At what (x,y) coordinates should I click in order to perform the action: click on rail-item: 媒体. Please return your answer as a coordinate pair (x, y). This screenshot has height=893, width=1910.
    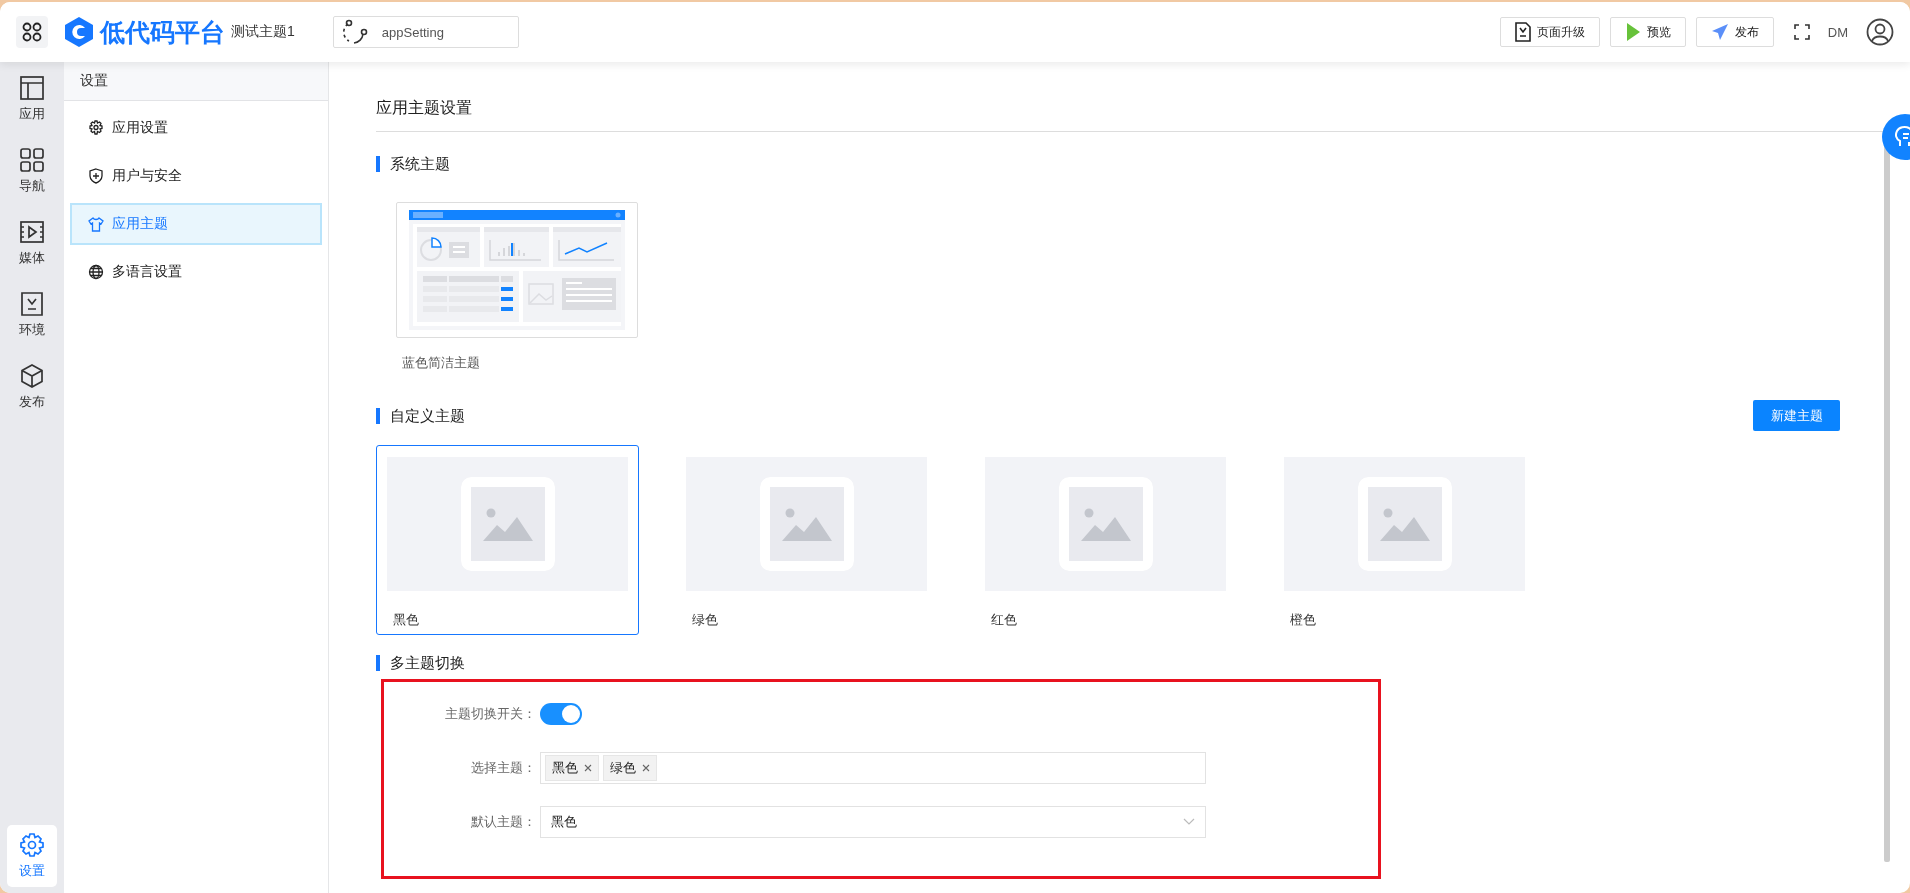
    Looking at the image, I should click on (32, 243).